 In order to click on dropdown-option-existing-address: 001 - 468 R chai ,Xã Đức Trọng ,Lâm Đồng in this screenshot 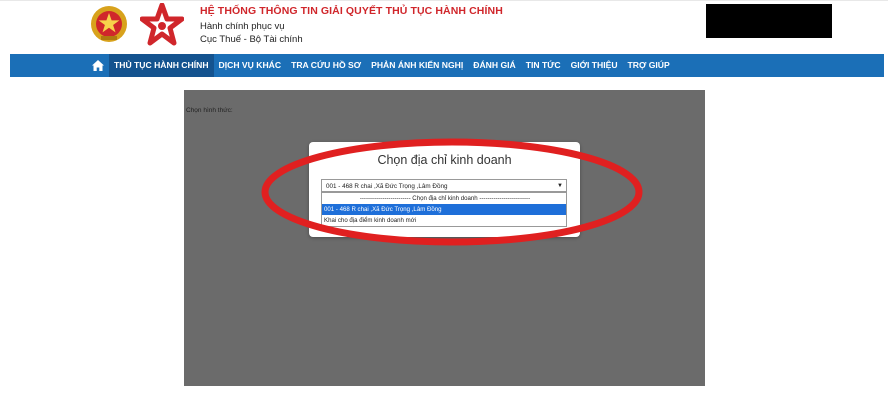, I will do `click(444, 209)`.